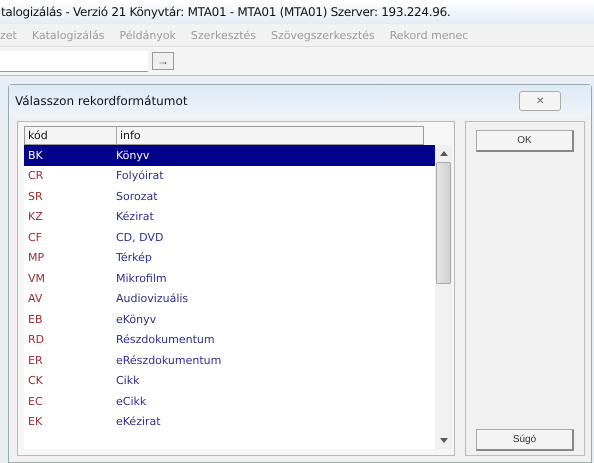  I want to click on help-button: Súgó, so click(525, 440).